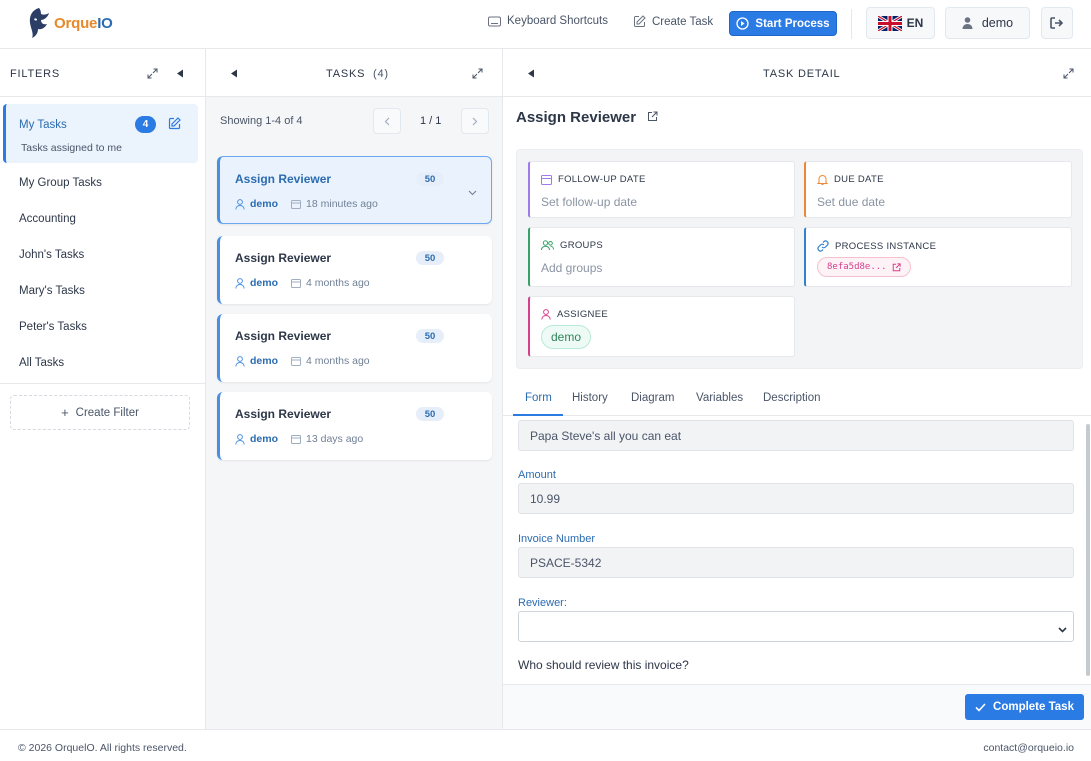 Image resolution: width=1091 pixels, height=761 pixels. I want to click on filter-item-johns-tasks: John's Tasks, so click(102, 255).